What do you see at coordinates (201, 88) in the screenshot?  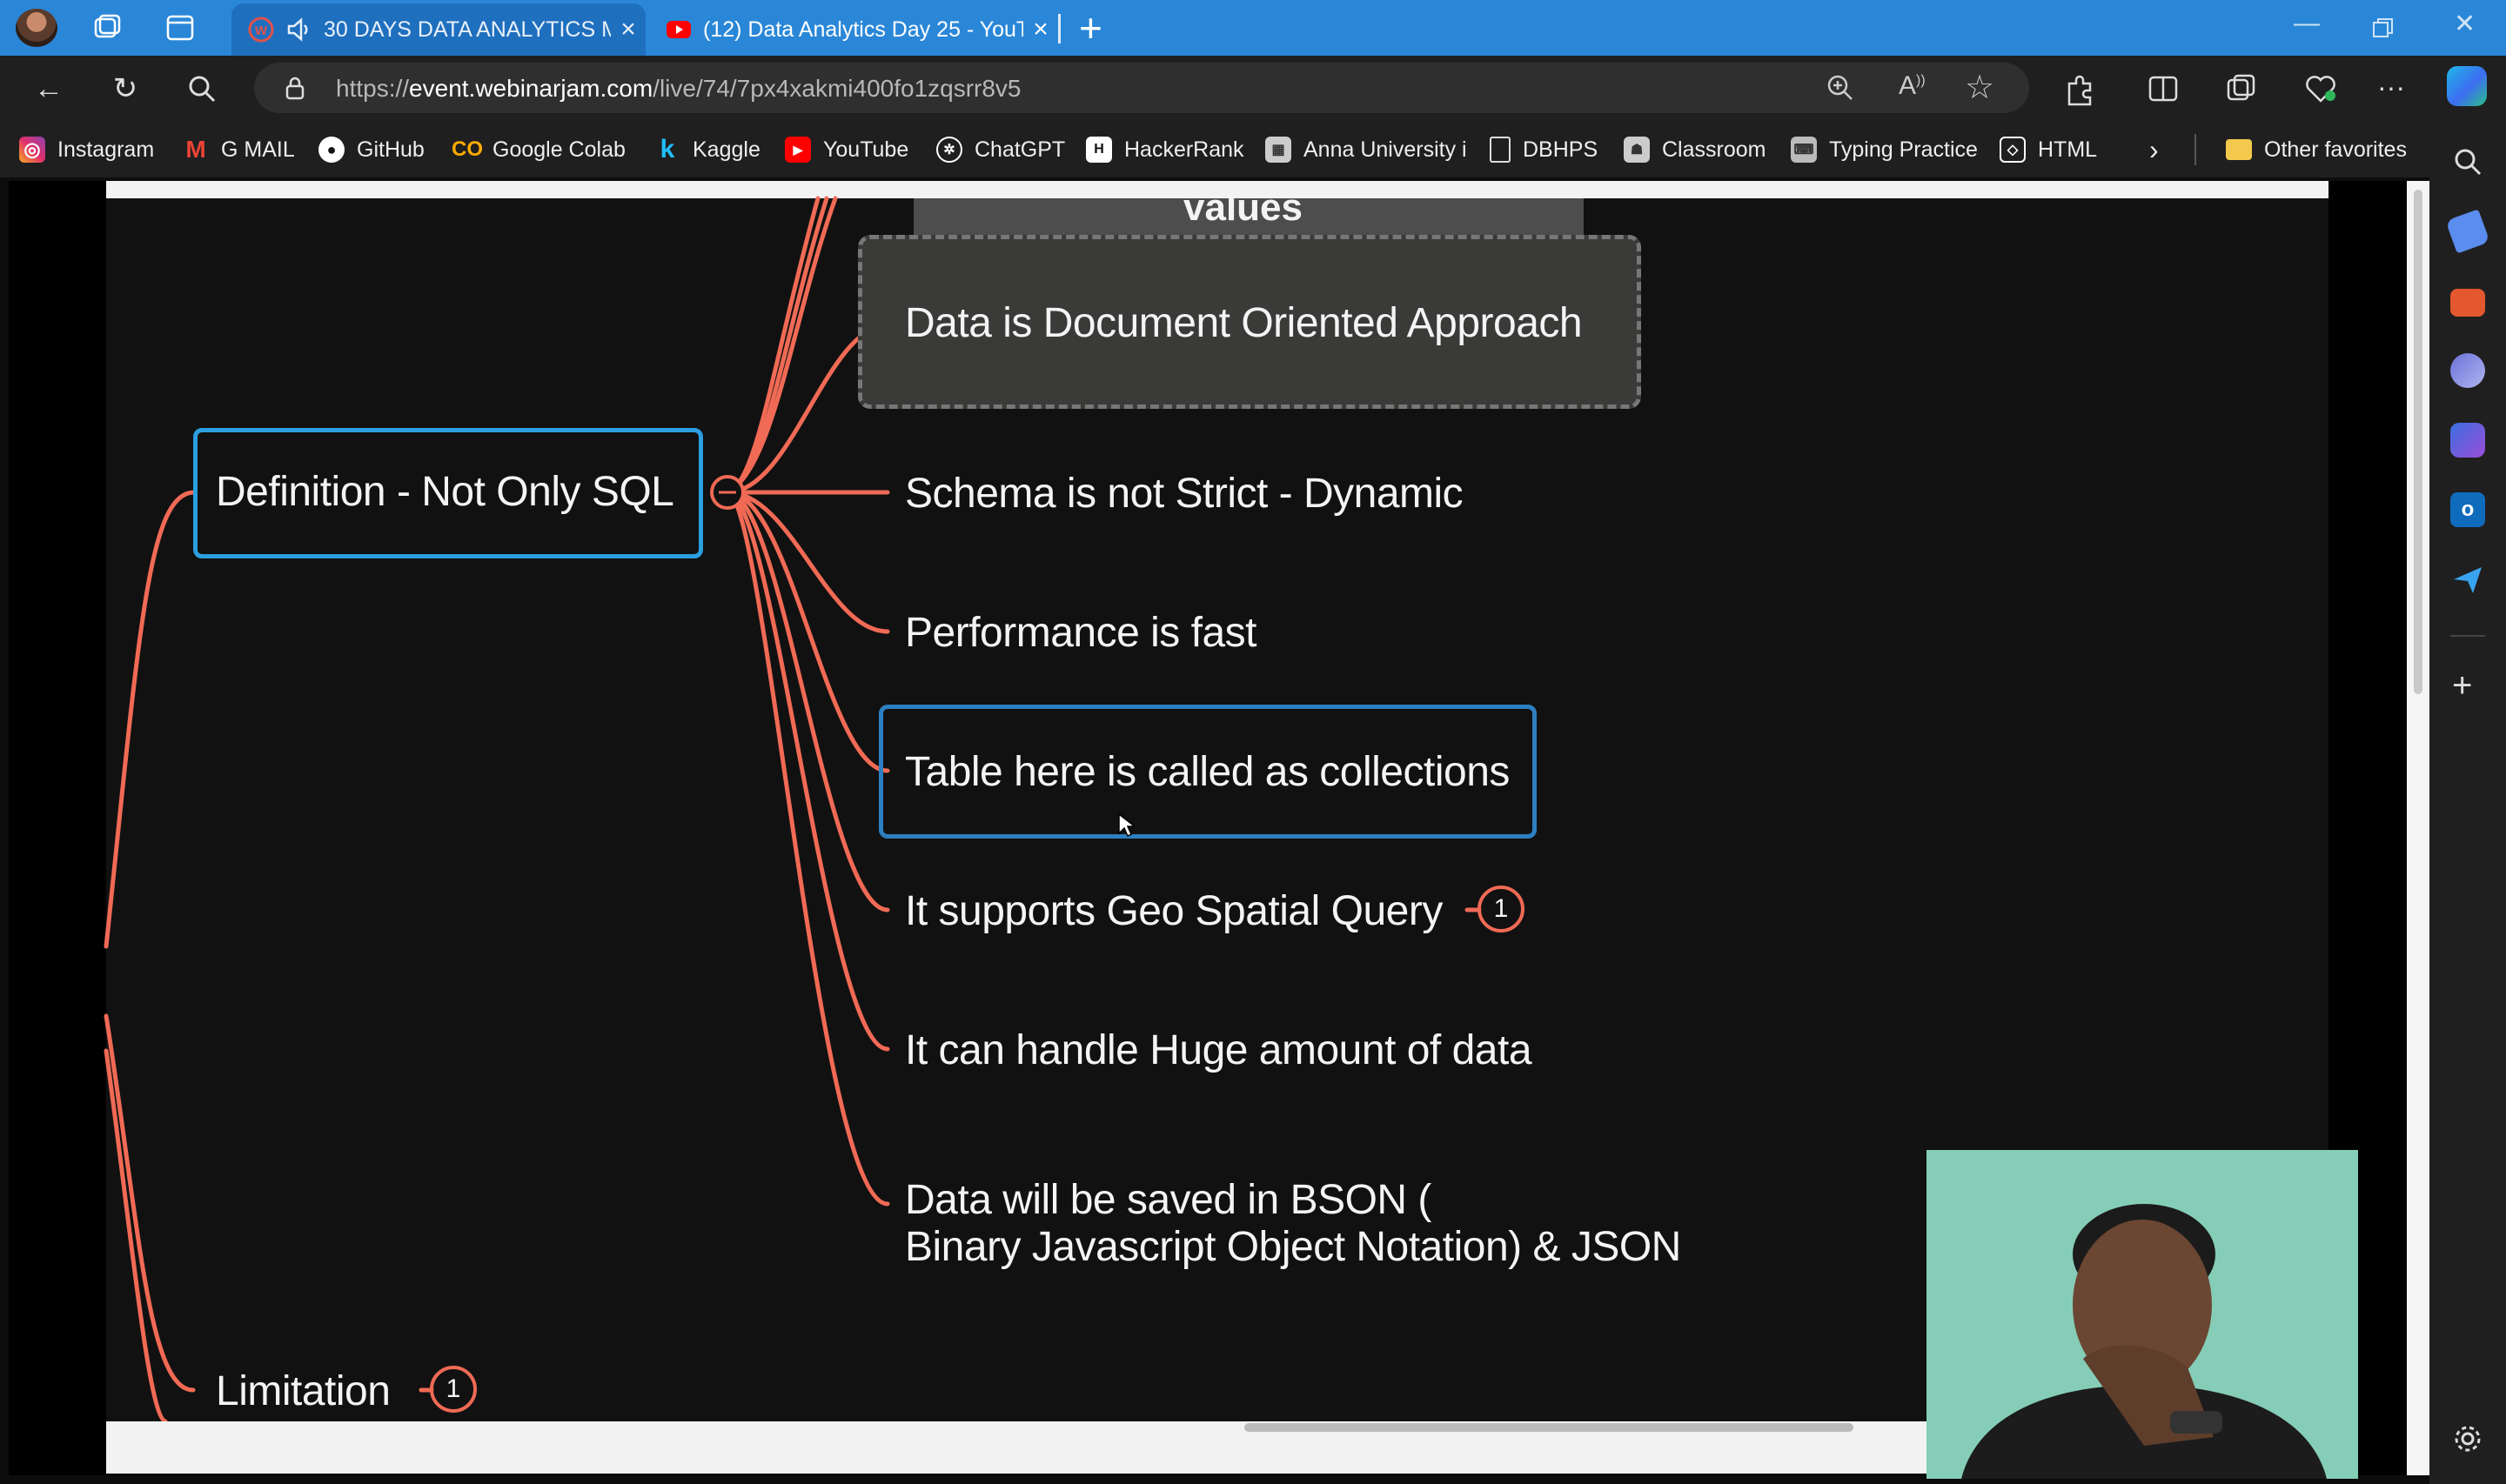 I see `search-icon` at bounding box center [201, 88].